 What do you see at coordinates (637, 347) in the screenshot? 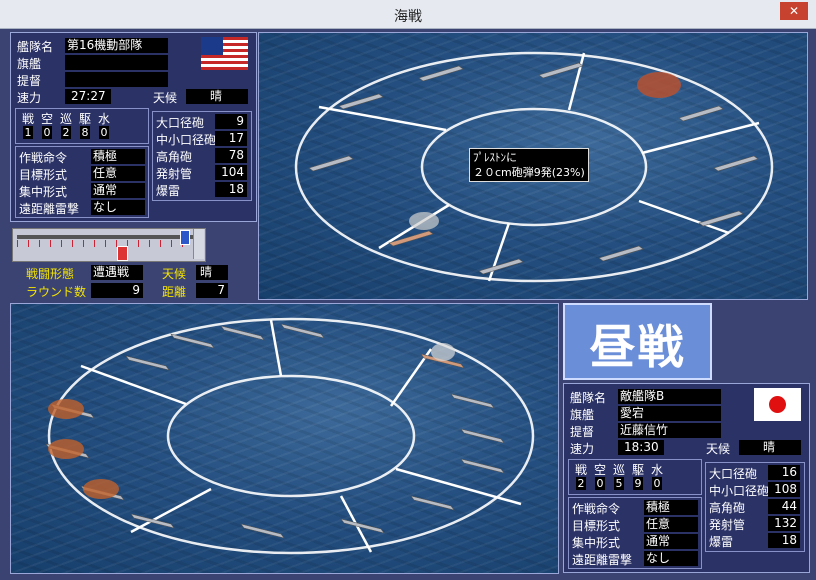
I see `phase-label: 昼戦` at bounding box center [637, 347].